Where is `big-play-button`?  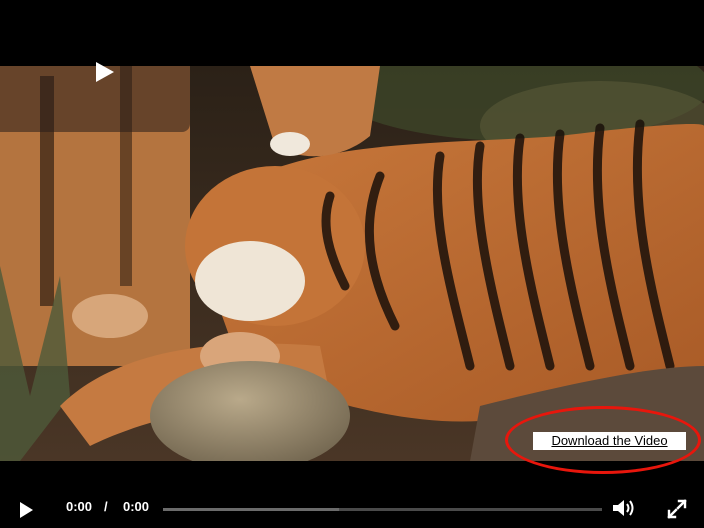 big-play-button is located at coordinates (95, 97).